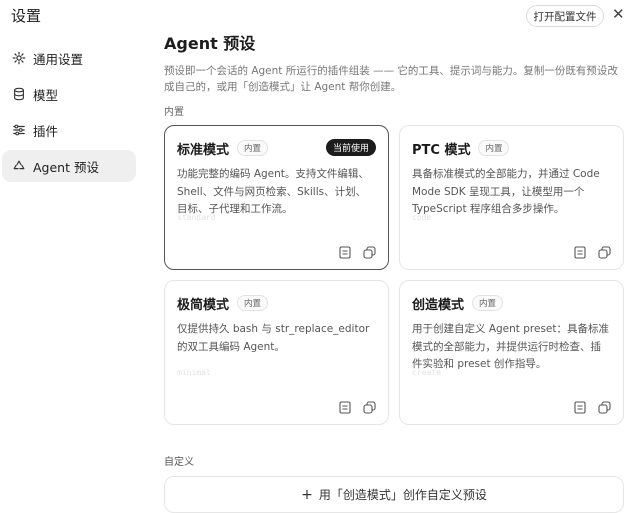 The height and width of the screenshot is (513, 640). I want to click on sidebar-item-label: 通用设置, so click(58, 59).